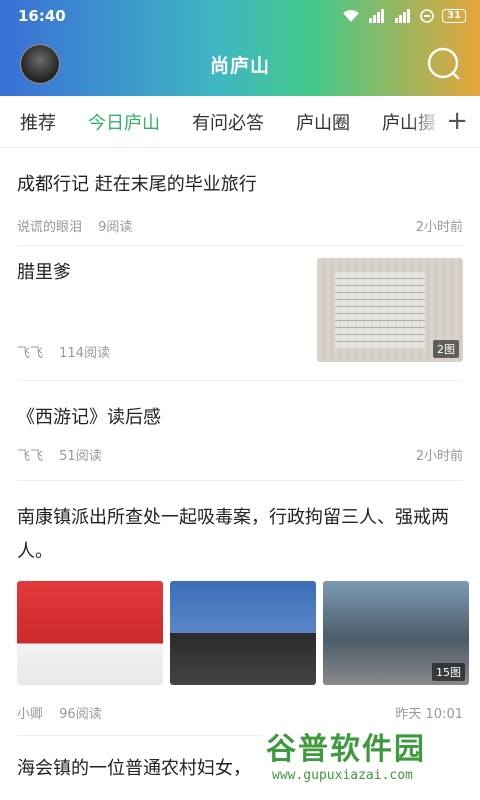 This screenshot has height=800, width=480. Describe the element at coordinates (84, 353) in the screenshot. I see `item-reads: 114阅读` at that location.